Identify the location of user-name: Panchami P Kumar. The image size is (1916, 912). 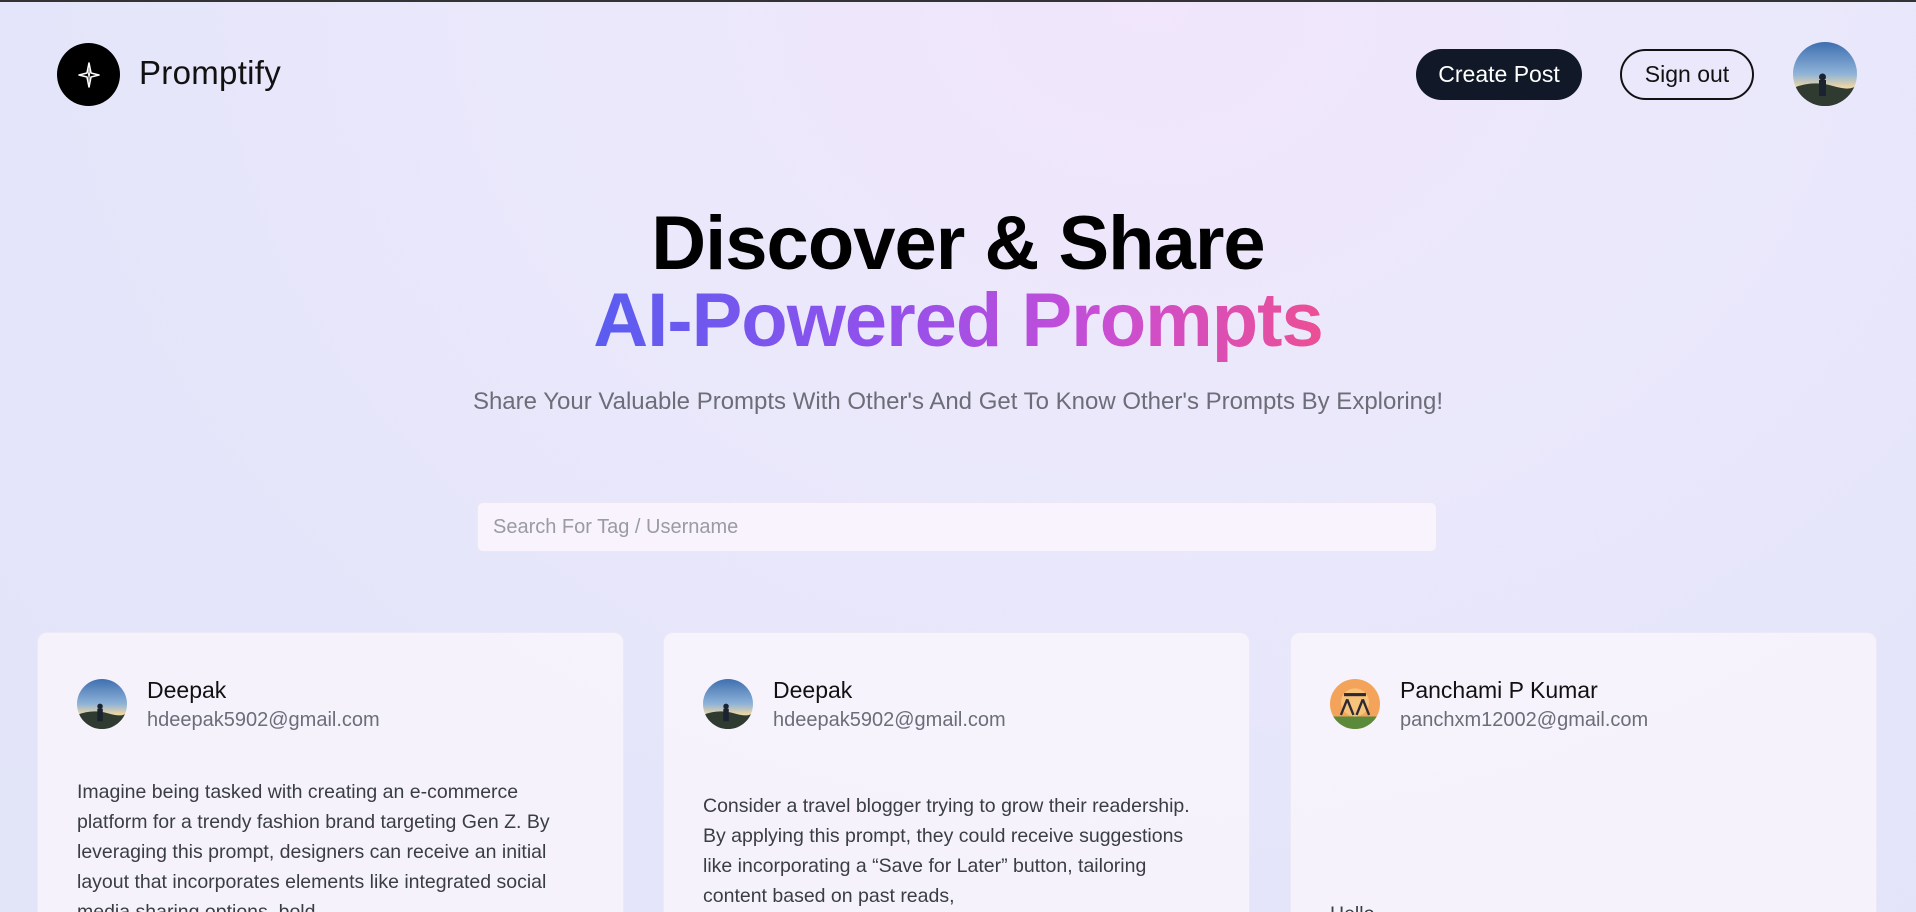
(1499, 690).